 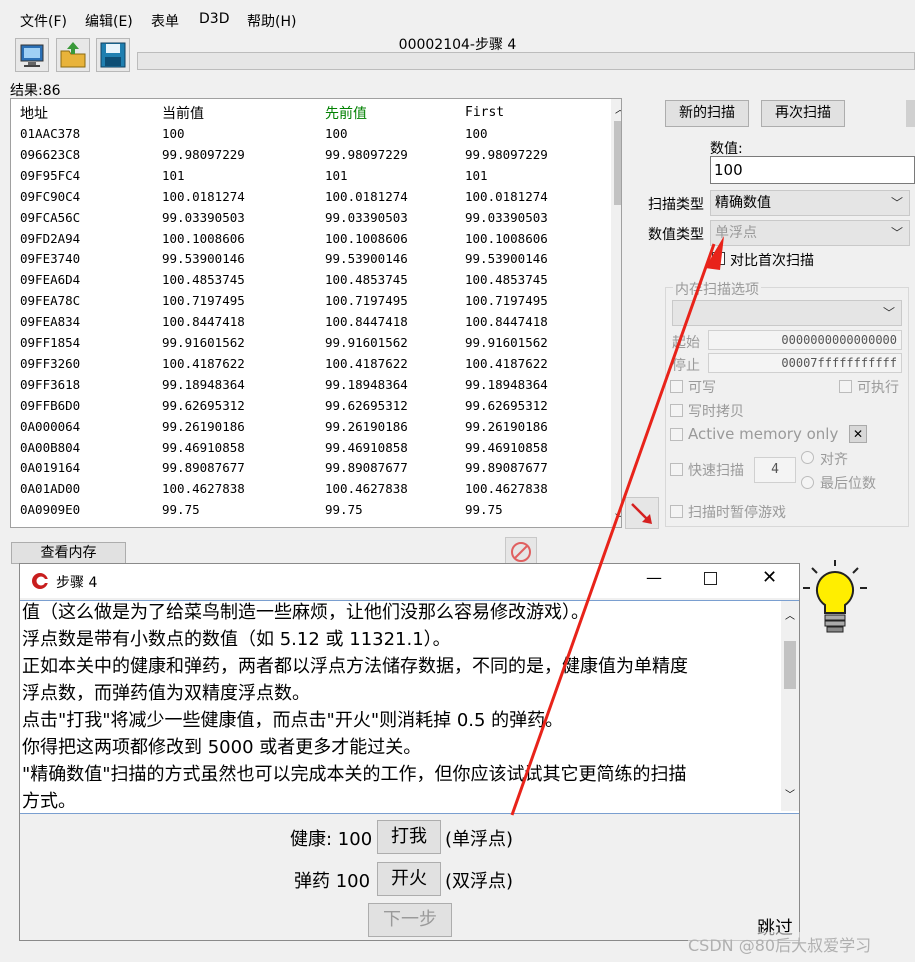 I want to click on previous-value-cell: 100.4187622, so click(x=366, y=363).